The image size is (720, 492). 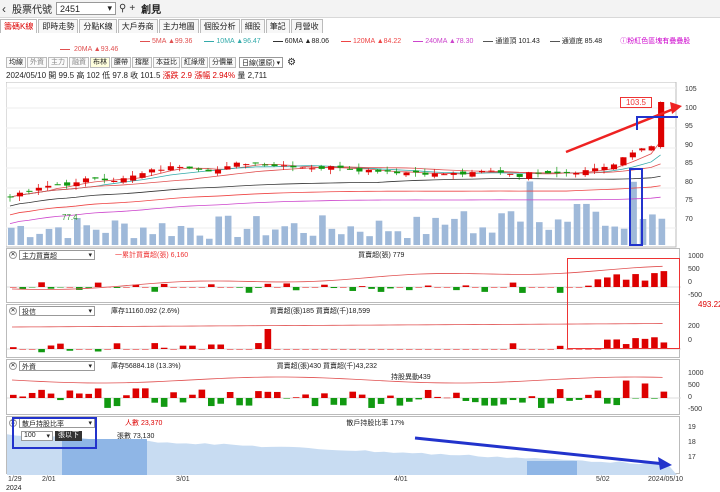 What do you see at coordinates (79, 62) in the screenshot?
I see `indicator-tab-3: 融資` at bounding box center [79, 62].